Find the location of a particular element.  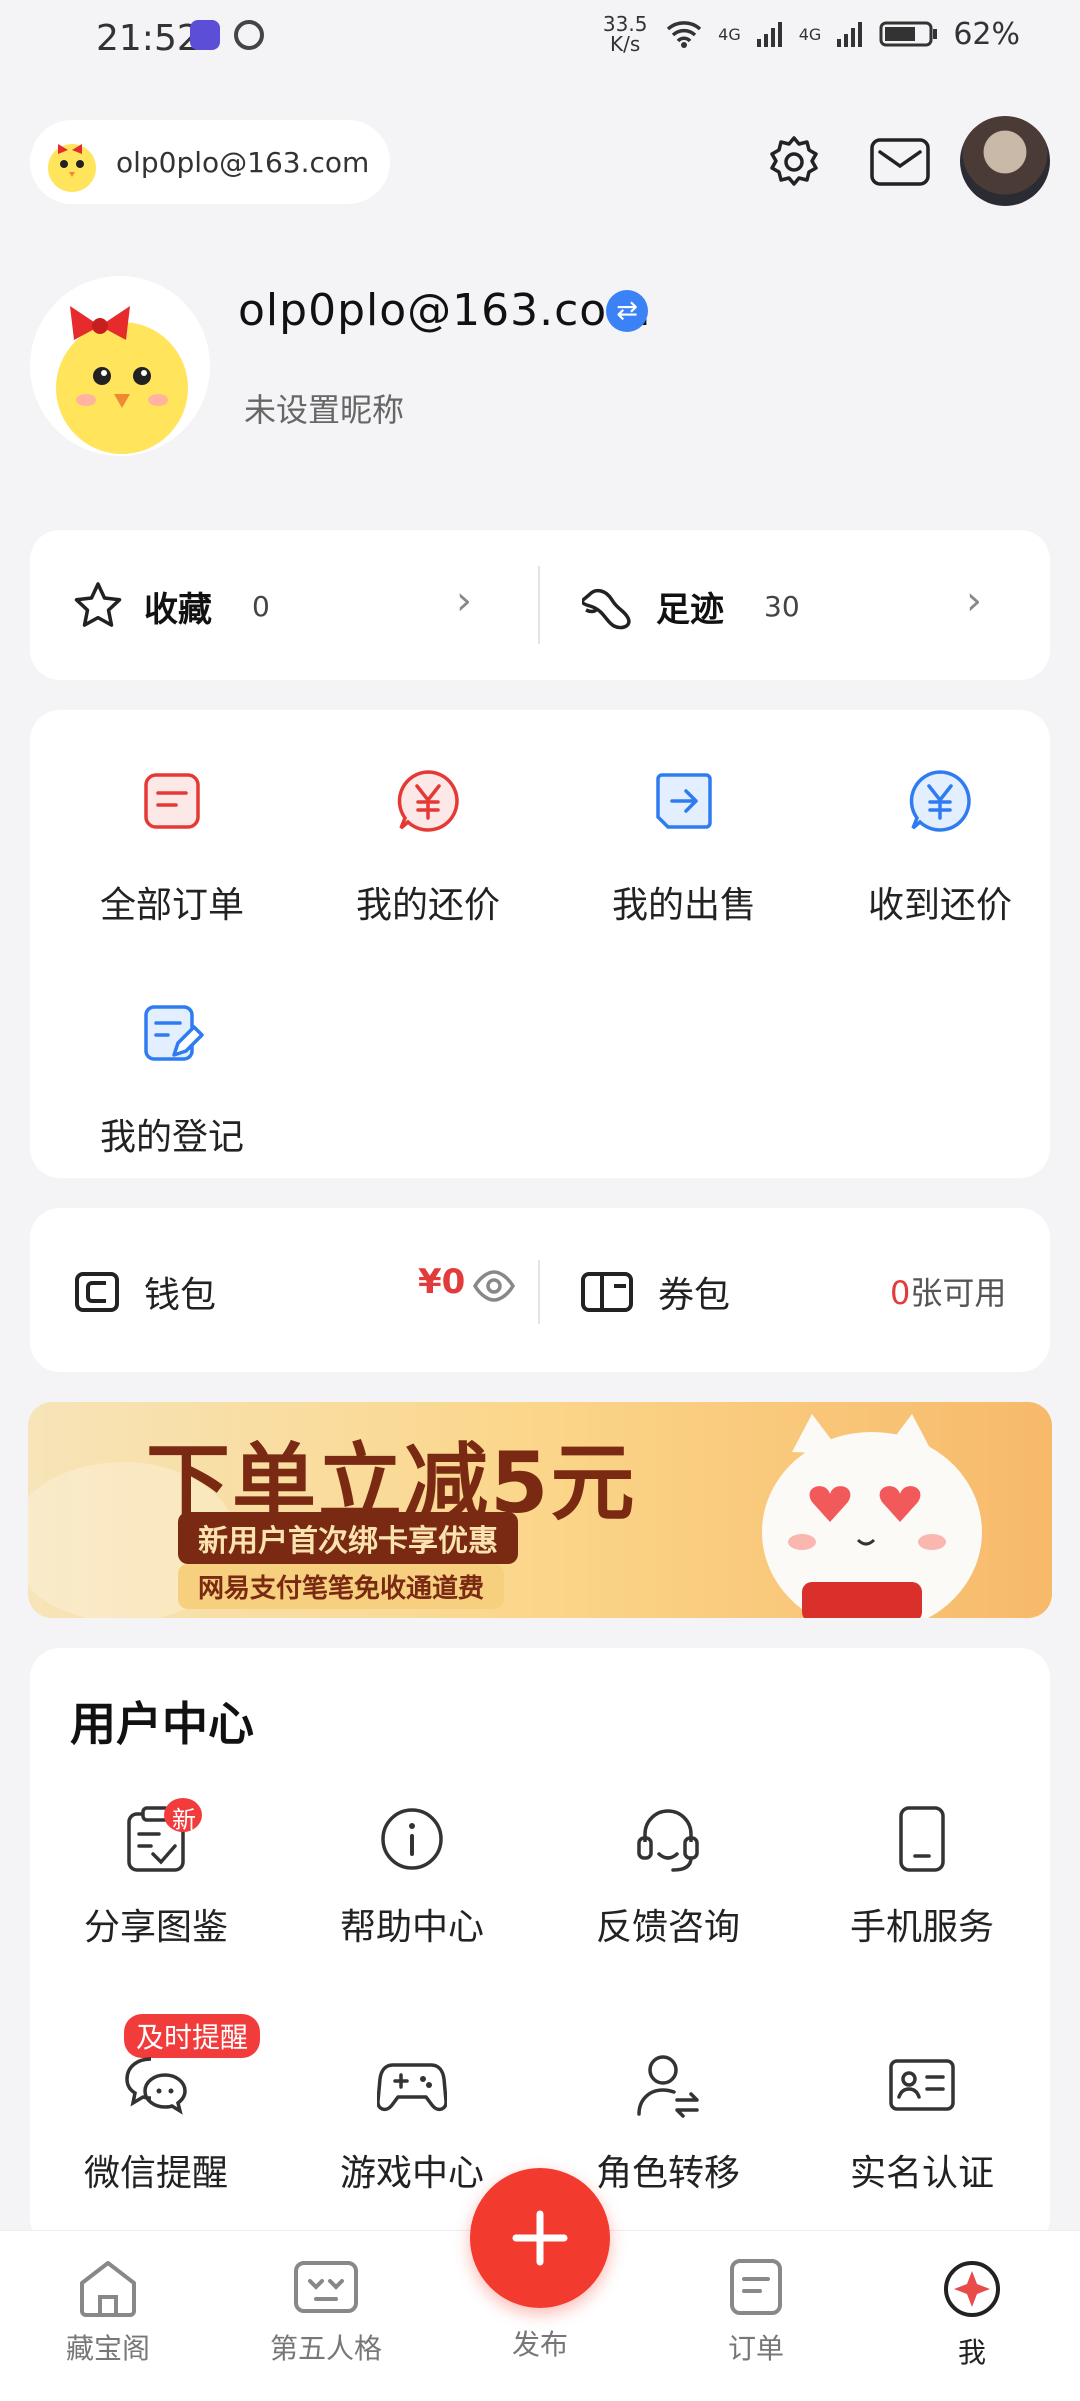

eye-icon is located at coordinates (494, 1286).